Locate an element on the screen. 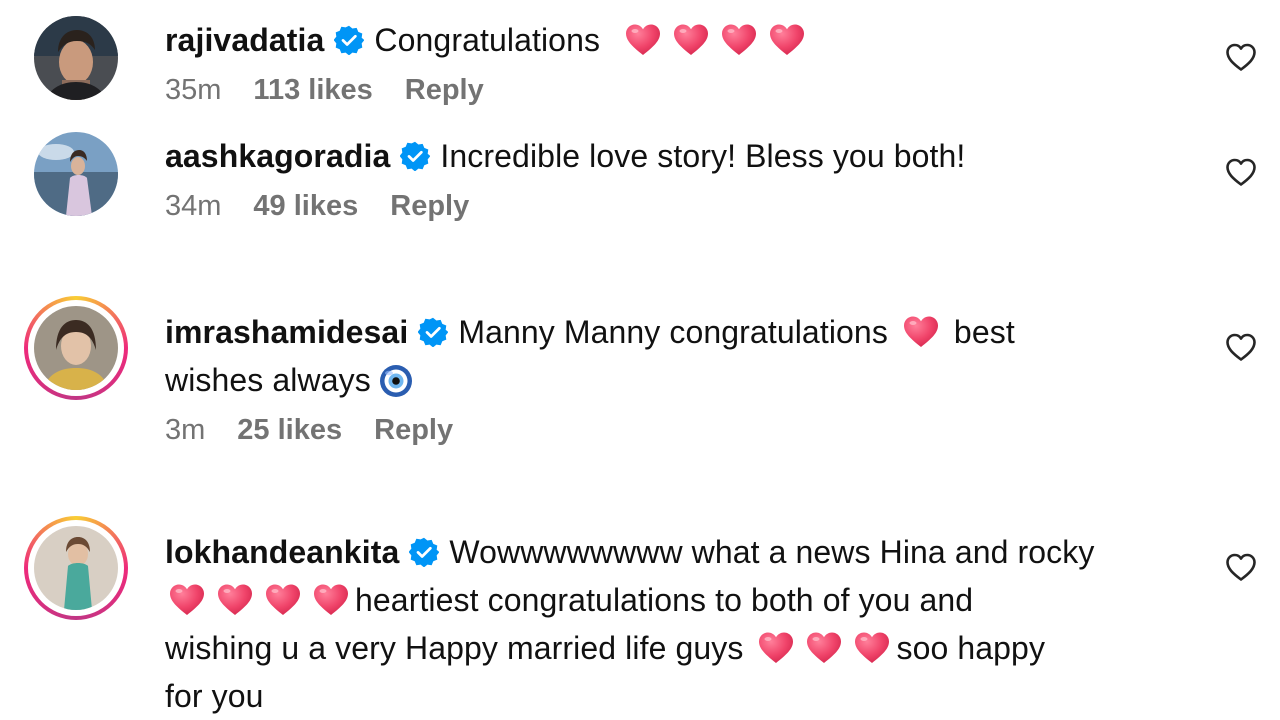 The width and height of the screenshot is (1280, 720). nazar-amulet-emoji-icon is located at coordinates (396, 381).